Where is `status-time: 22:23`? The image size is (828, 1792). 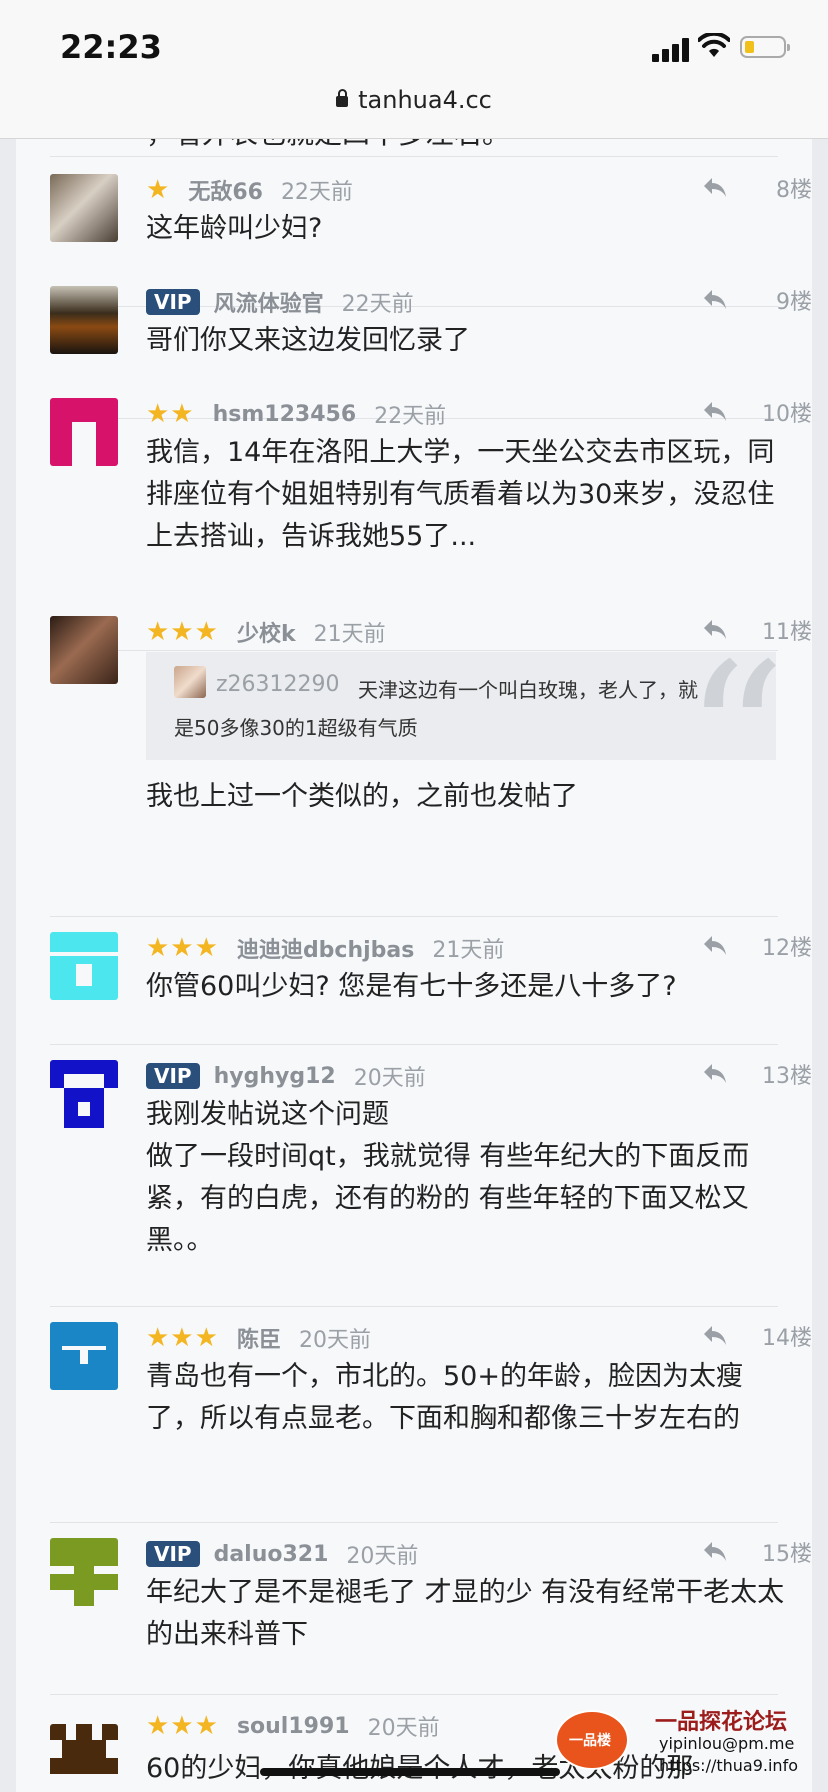
status-time: 22:23 is located at coordinates (111, 47).